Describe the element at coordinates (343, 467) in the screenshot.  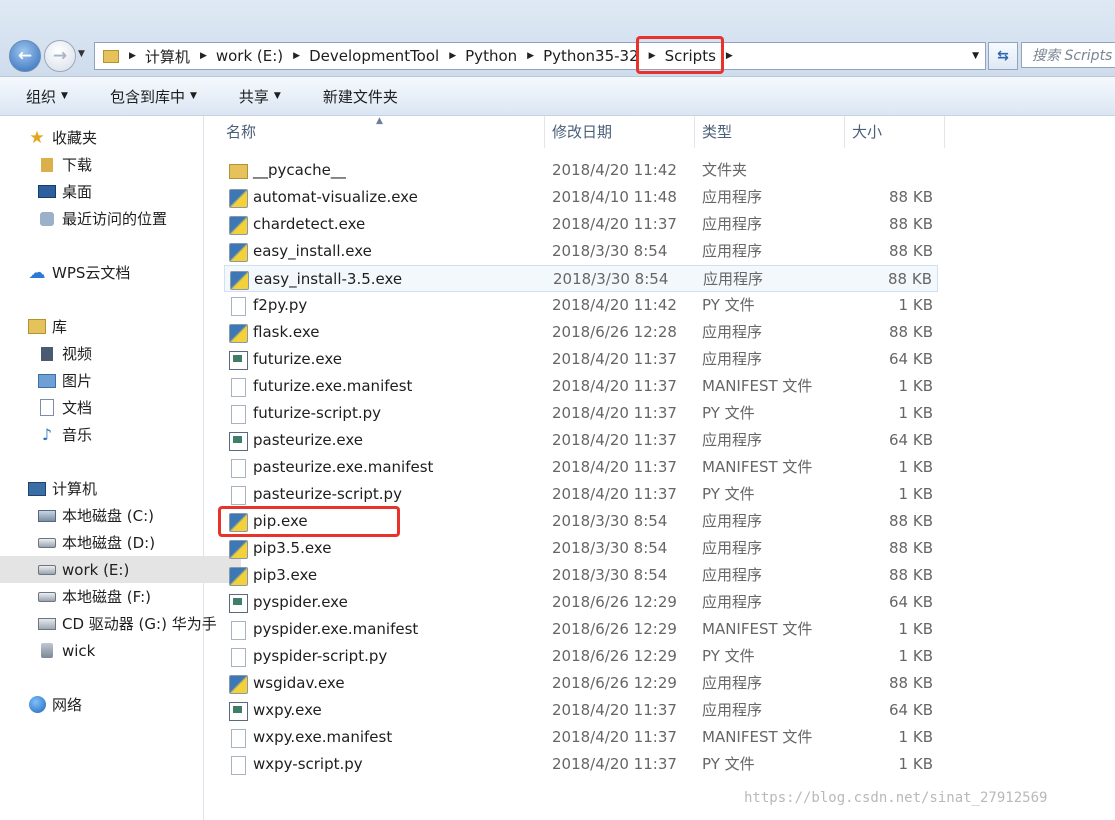
I see `file-name: pasteurize.exe.manifest` at that location.